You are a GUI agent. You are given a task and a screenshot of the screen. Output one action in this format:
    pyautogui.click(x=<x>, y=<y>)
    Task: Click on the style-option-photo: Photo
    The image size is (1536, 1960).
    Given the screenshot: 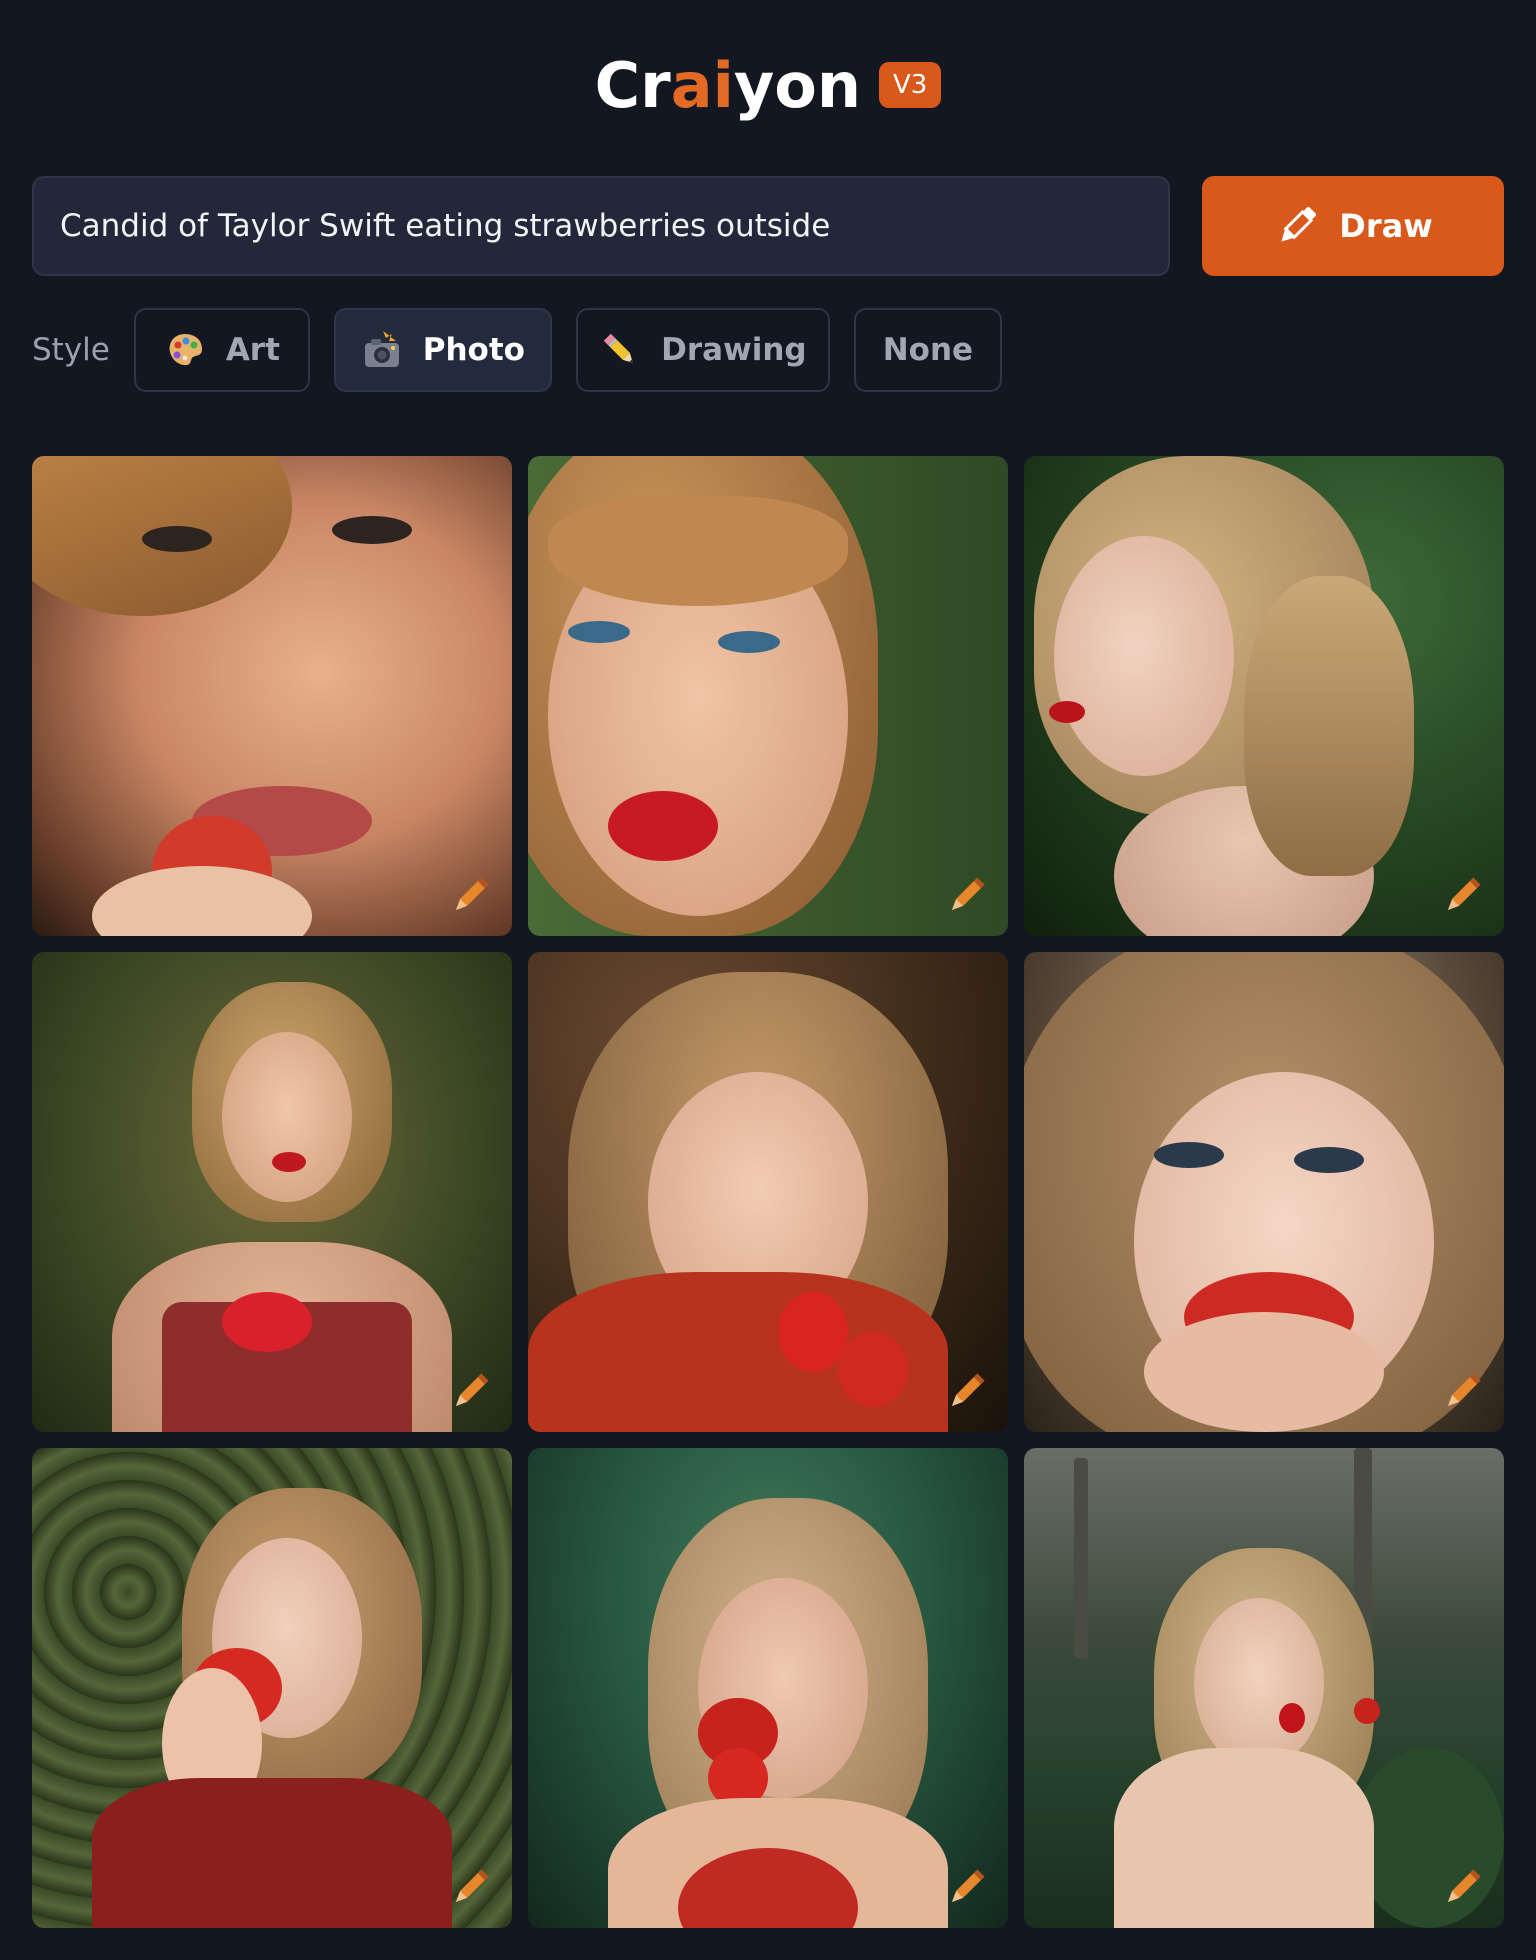 What is the action you would take?
    pyautogui.click(x=442, y=350)
    